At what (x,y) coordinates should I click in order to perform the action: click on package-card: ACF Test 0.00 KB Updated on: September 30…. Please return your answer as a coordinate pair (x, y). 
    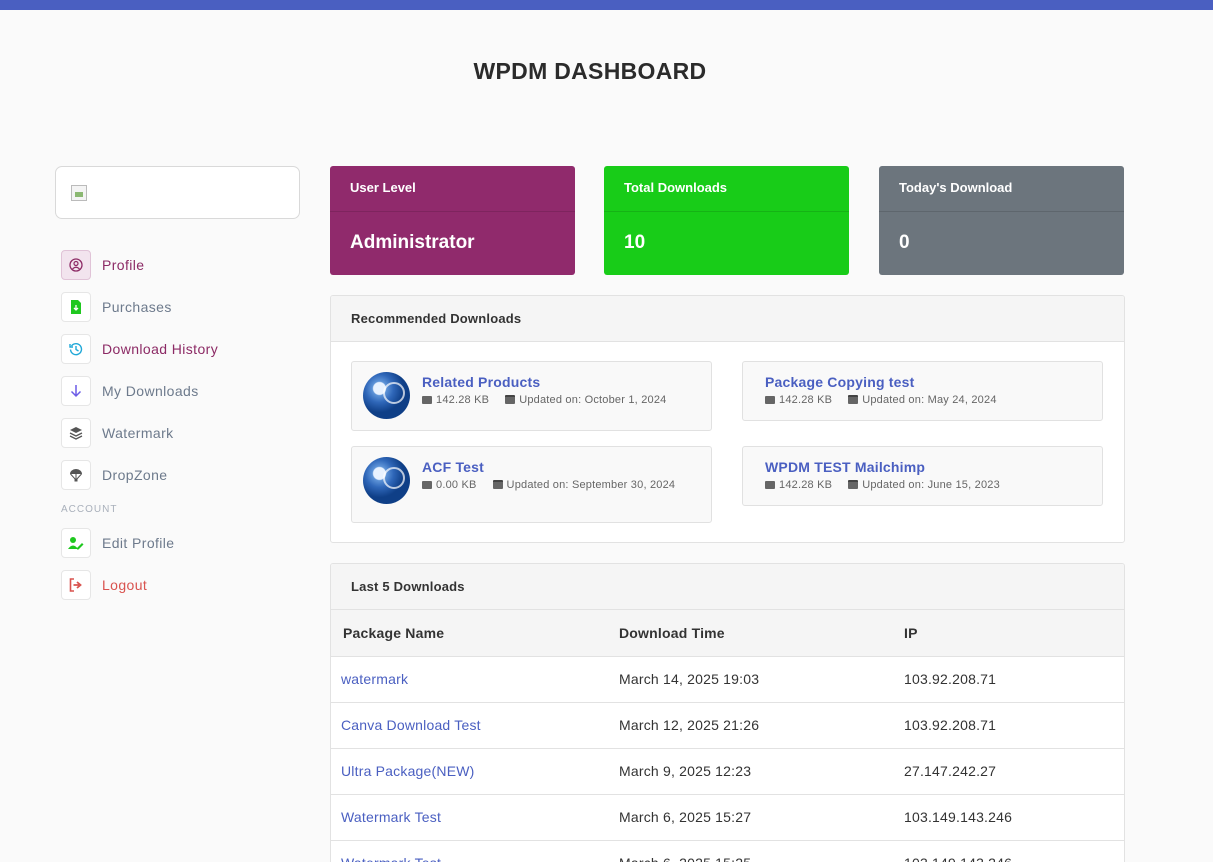
    Looking at the image, I should click on (531, 484).